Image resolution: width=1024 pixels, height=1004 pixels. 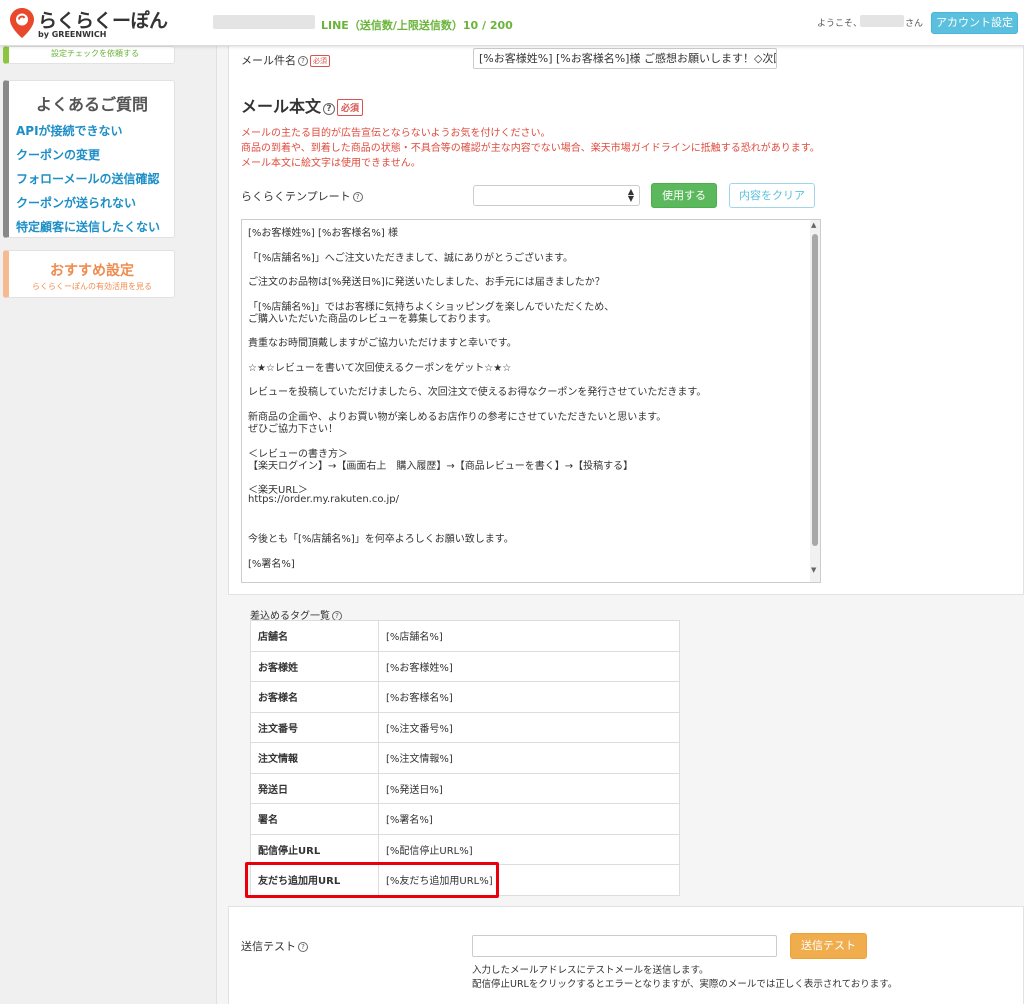 I want to click on tag-value-cell: [%注文情報%], so click(x=529, y=758).